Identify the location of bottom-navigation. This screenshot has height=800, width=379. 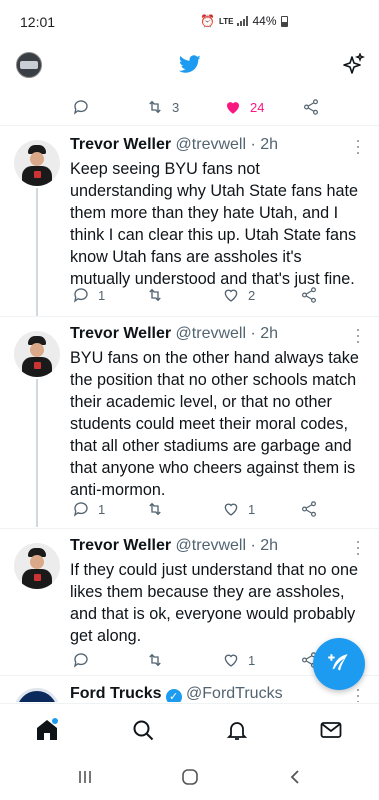
(189, 729).